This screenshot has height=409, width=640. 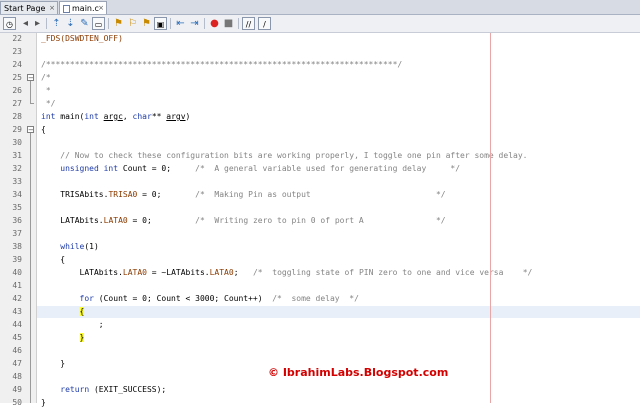 What do you see at coordinates (228, 23) in the screenshot?
I see `stop-macro-icon: ■` at bounding box center [228, 23].